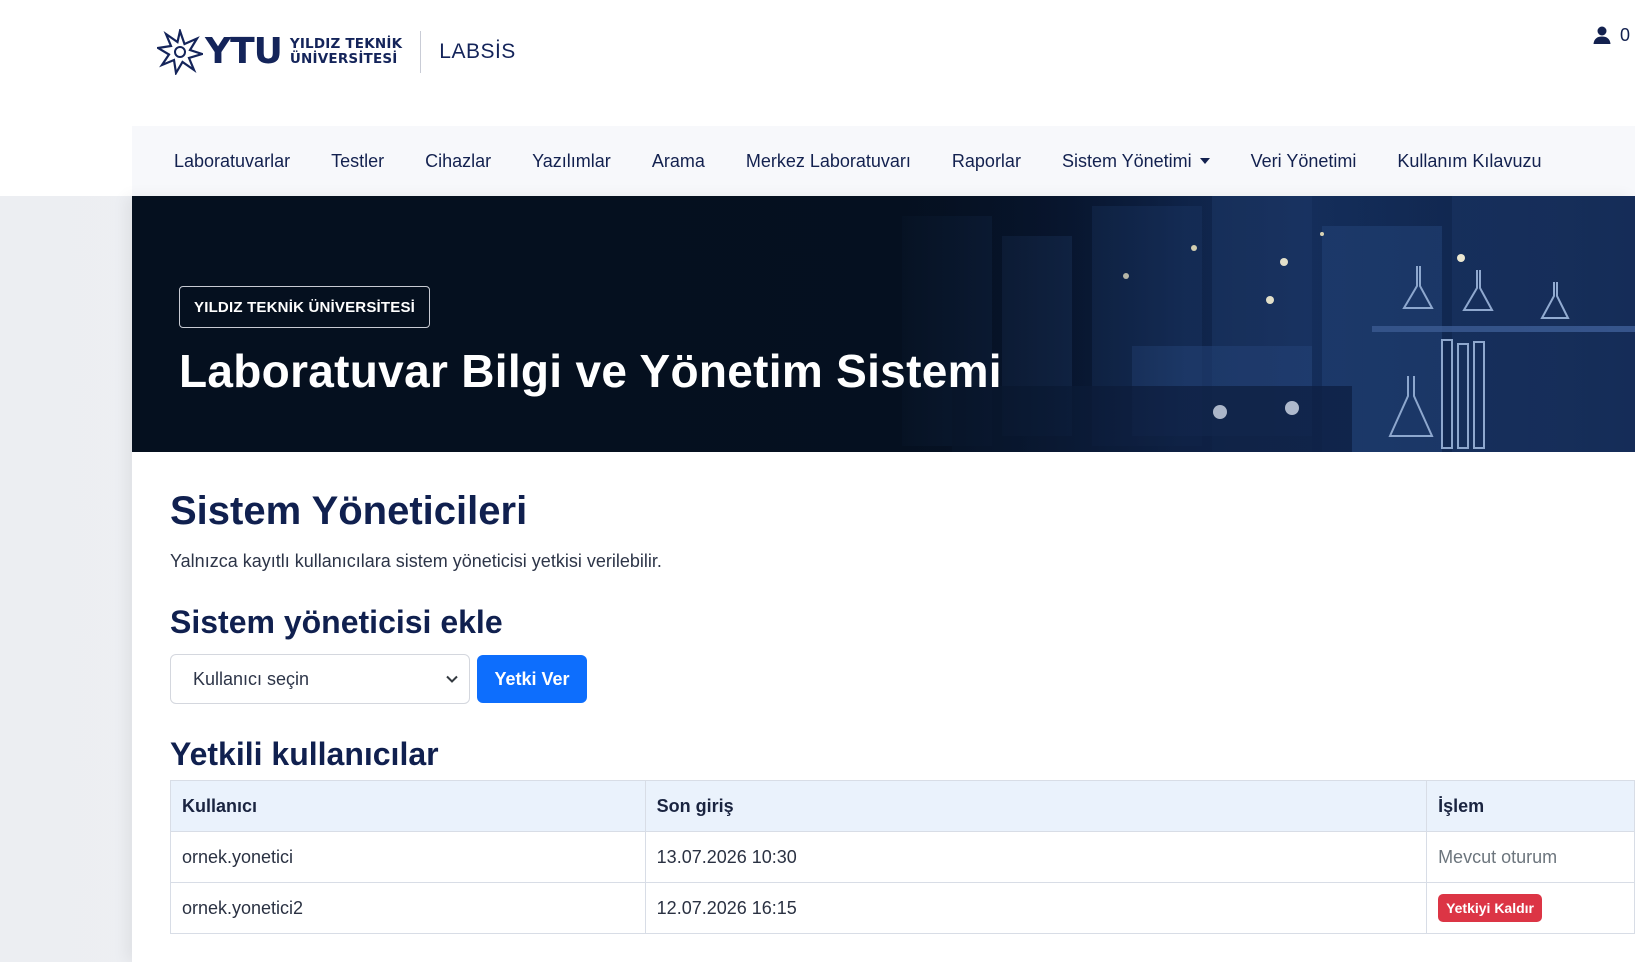 Image resolution: width=1635 pixels, height=962 pixels. What do you see at coordinates (343, 59) in the screenshot?
I see `logo-line-2: ÜNİVERSİTESİ` at bounding box center [343, 59].